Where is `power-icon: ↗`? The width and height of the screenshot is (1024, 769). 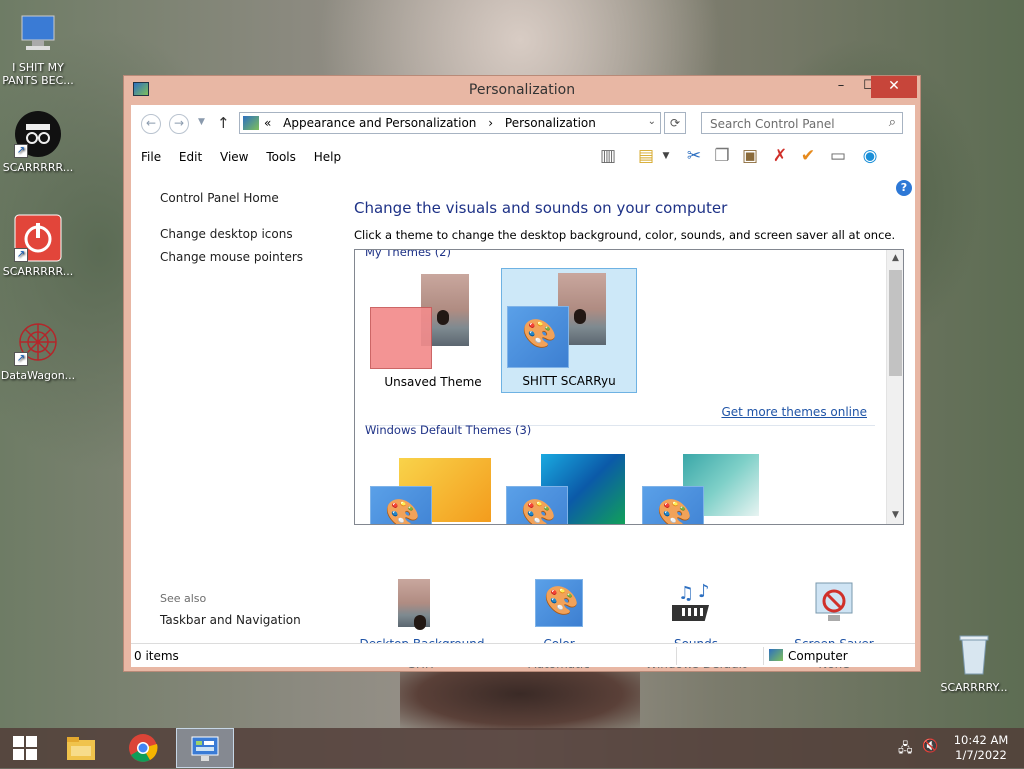 power-icon: ↗ is located at coordinates (38, 238).